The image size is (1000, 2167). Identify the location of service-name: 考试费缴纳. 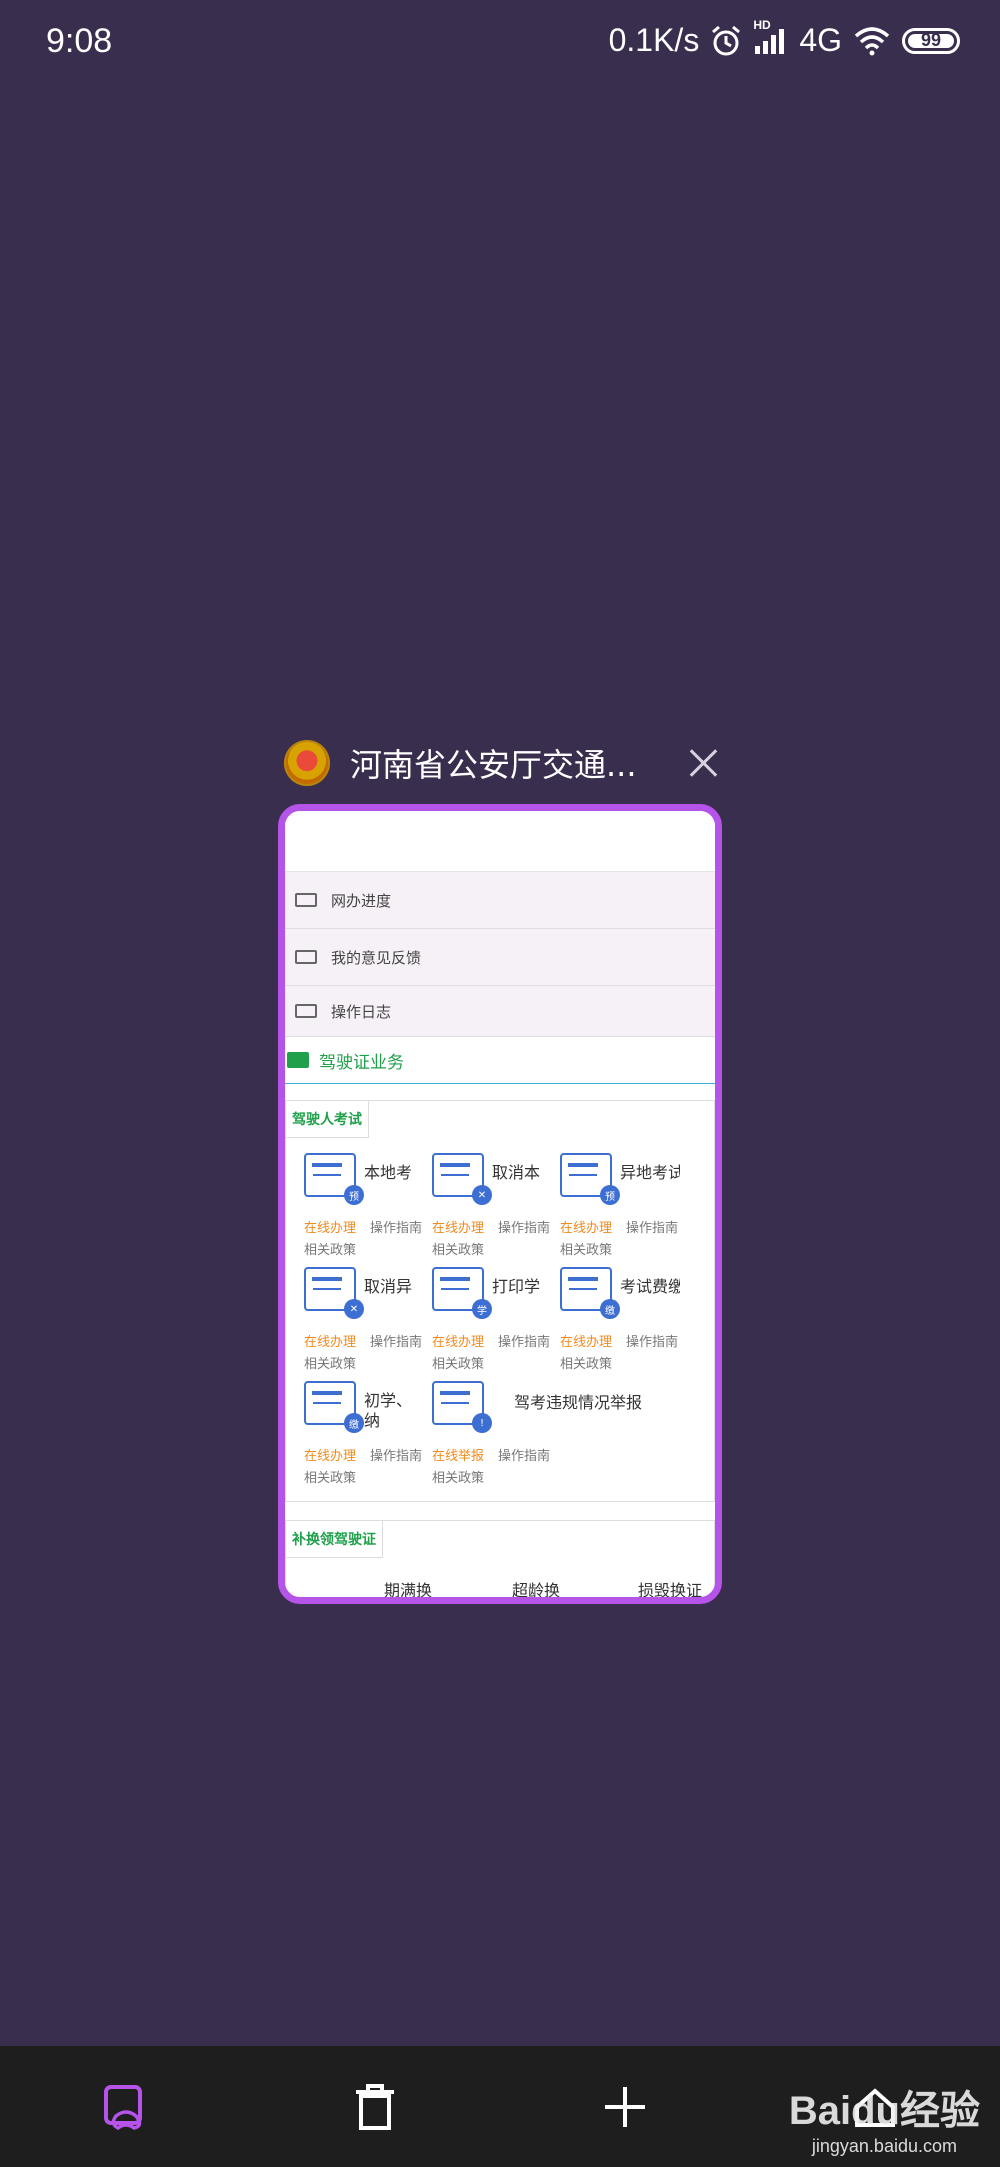
(650, 1286).